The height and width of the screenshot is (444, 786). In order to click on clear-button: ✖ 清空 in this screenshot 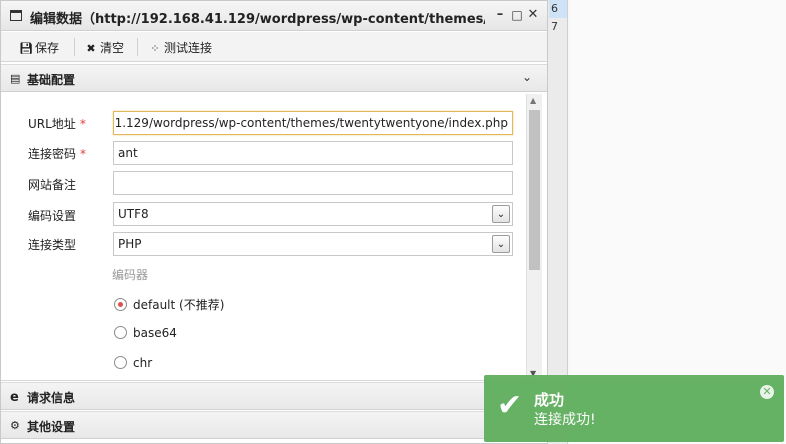, I will do `click(104, 47)`.